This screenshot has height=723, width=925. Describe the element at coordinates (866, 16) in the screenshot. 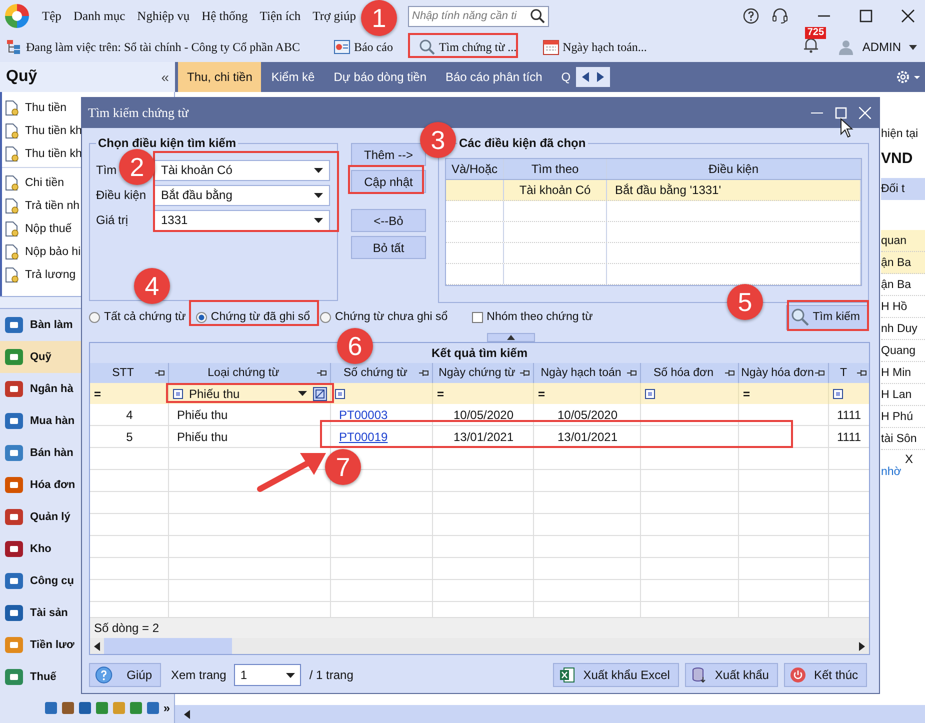

I see `maximize-icon` at that location.